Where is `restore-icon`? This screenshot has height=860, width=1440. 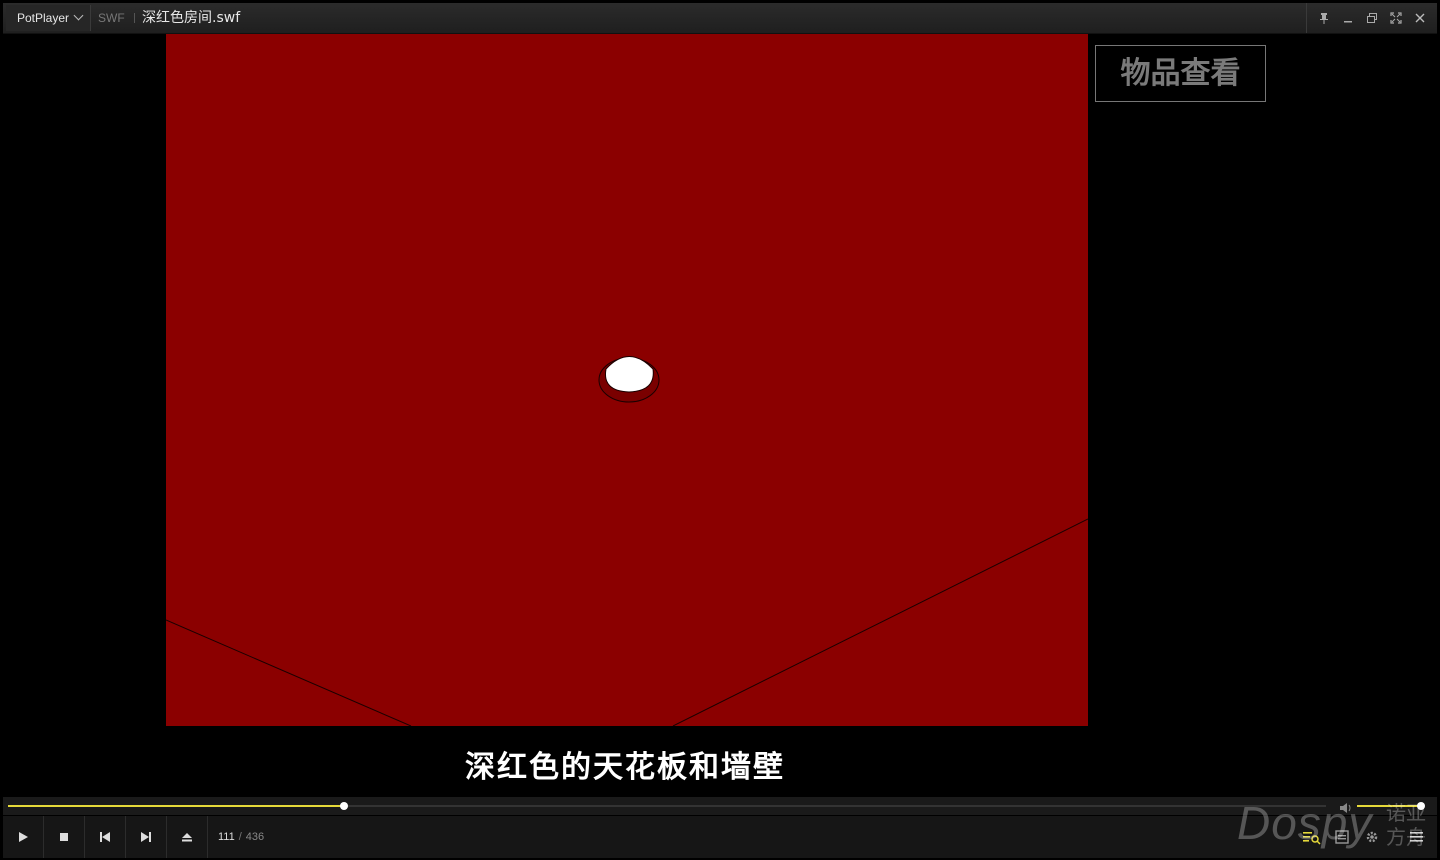
restore-icon is located at coordinates (1372, 18).